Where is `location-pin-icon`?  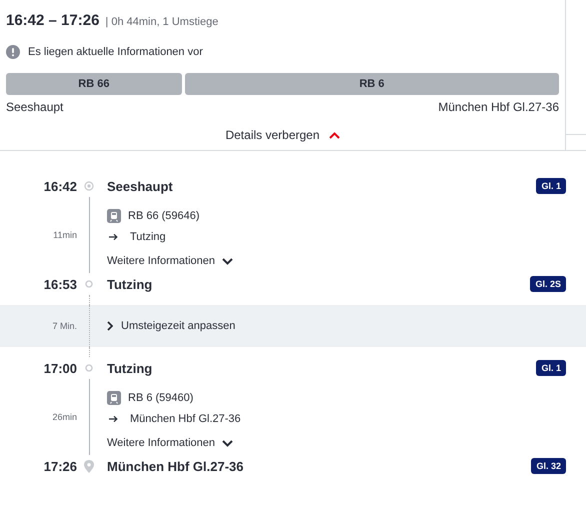 location-pin-icon is located at coordinates (89, 466).